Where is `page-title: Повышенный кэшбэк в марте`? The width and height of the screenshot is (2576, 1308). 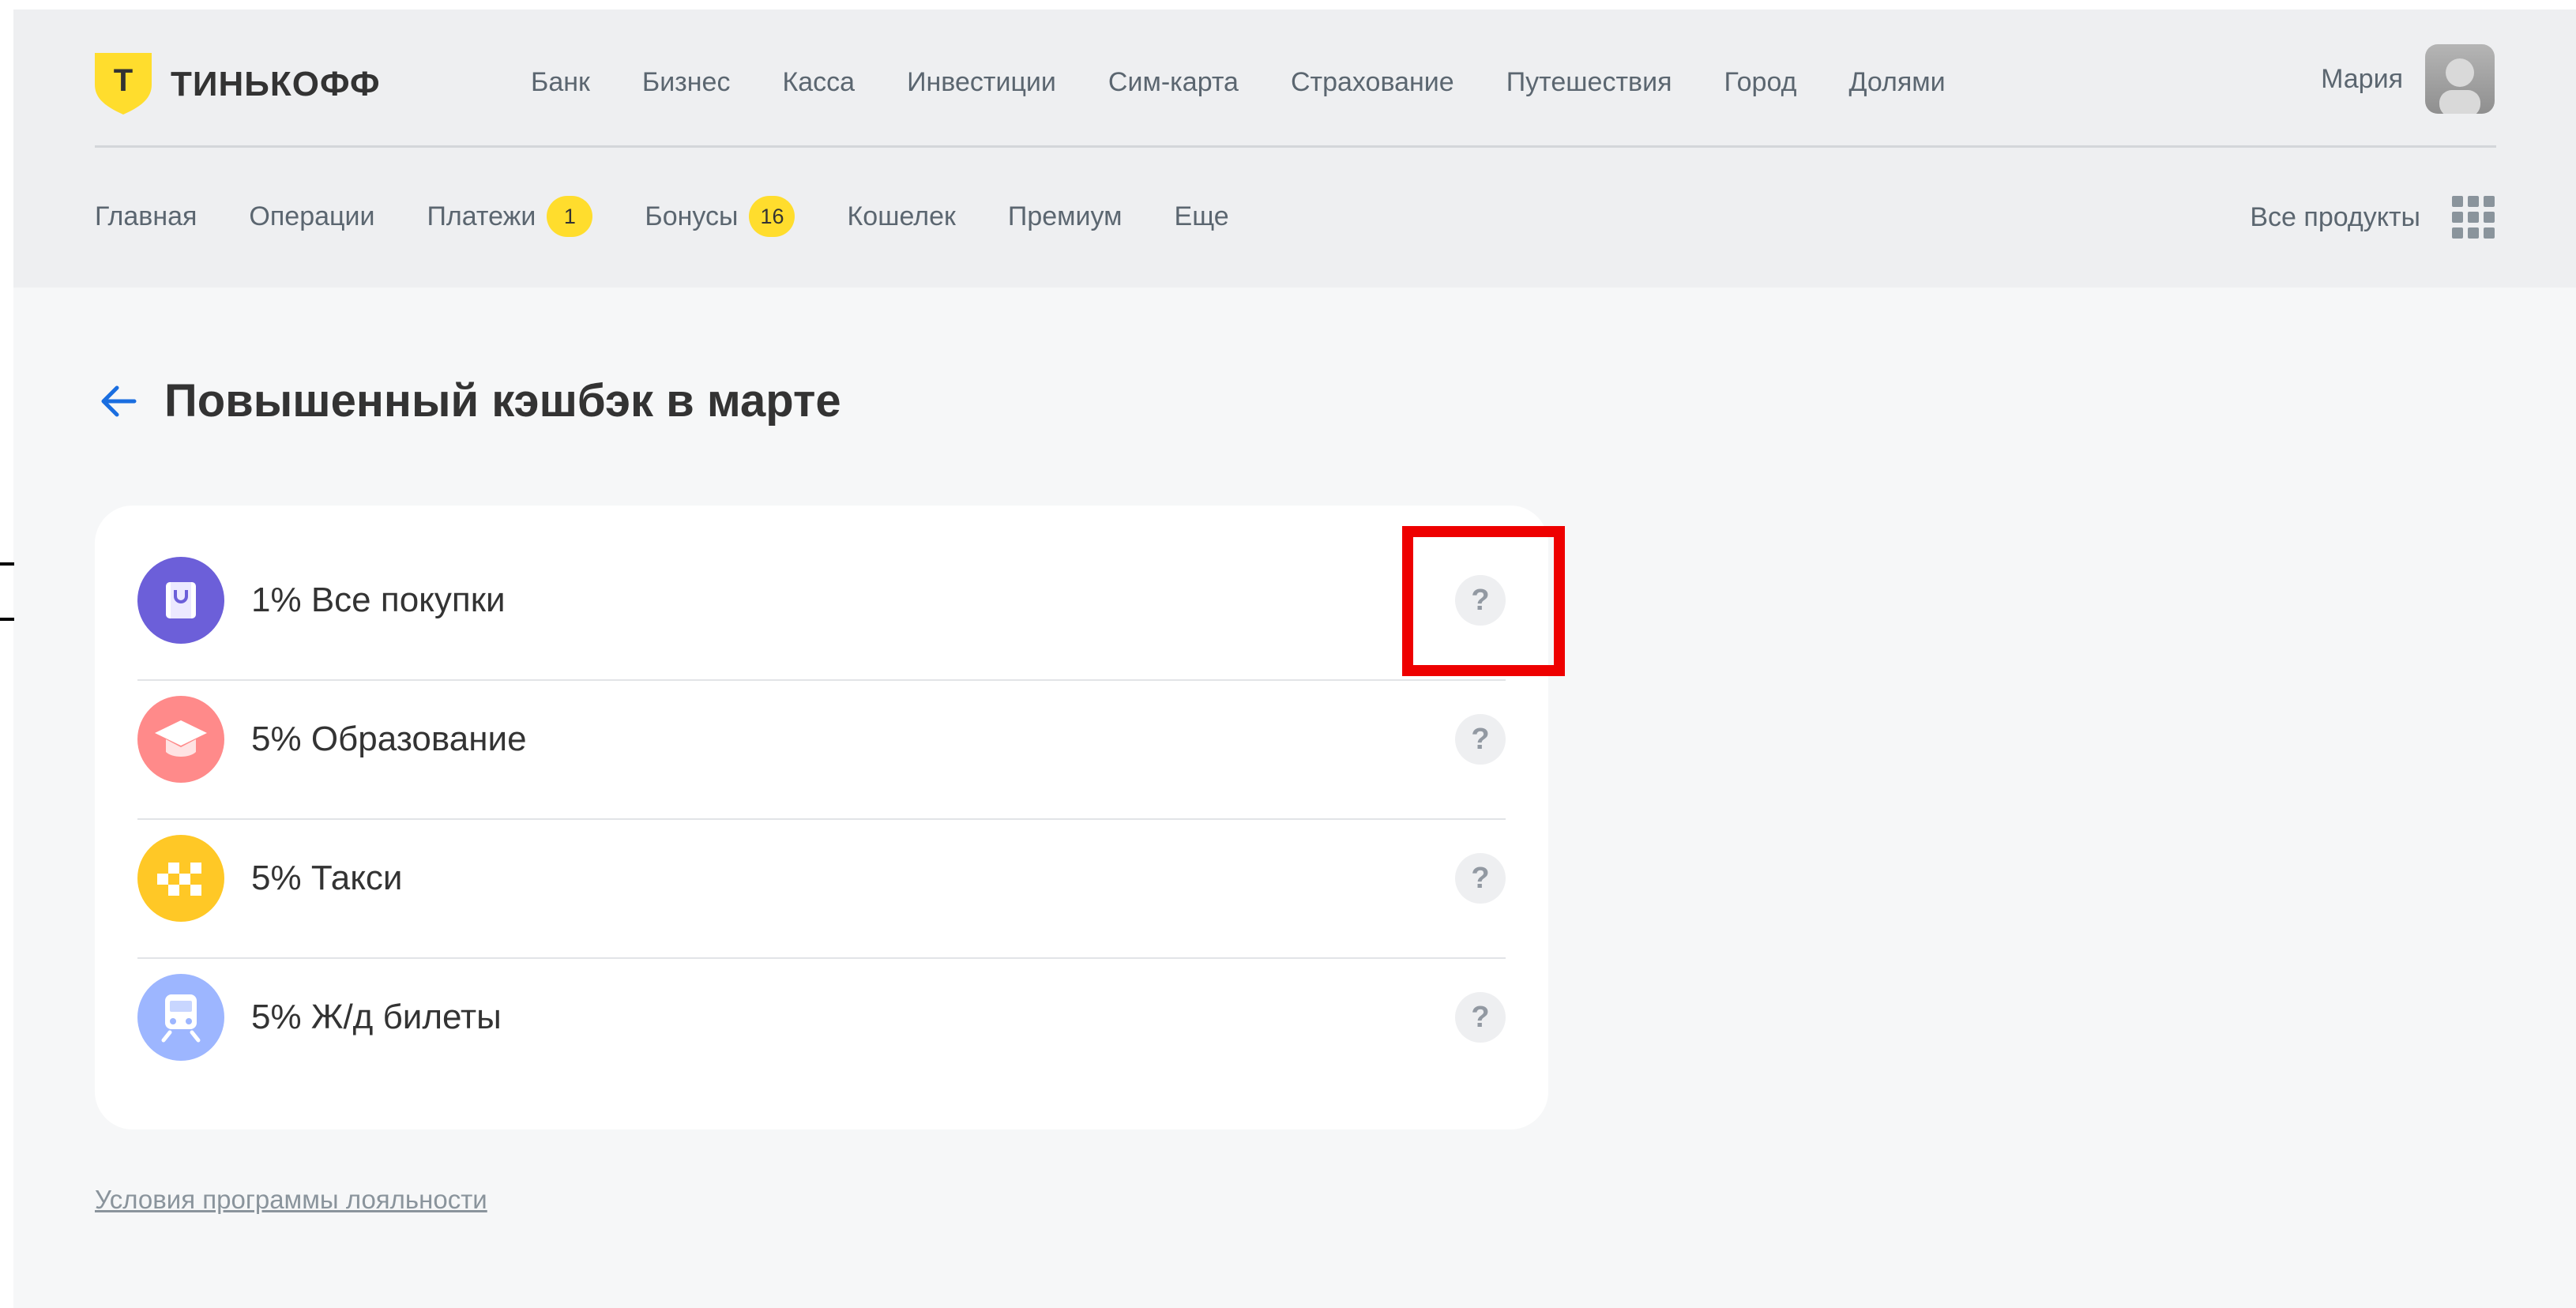 page-title: Повышенный кэшбэк в марте is located at coordinates (503, 401).